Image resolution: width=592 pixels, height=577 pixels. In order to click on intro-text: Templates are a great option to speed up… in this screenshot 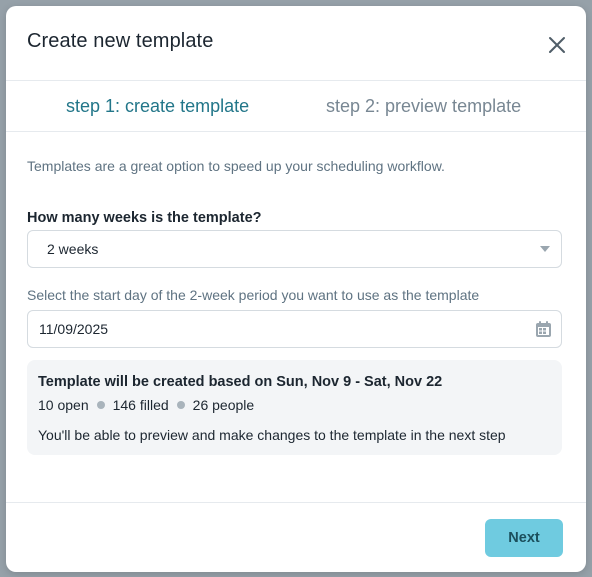, I will do `click(236, 166)`.